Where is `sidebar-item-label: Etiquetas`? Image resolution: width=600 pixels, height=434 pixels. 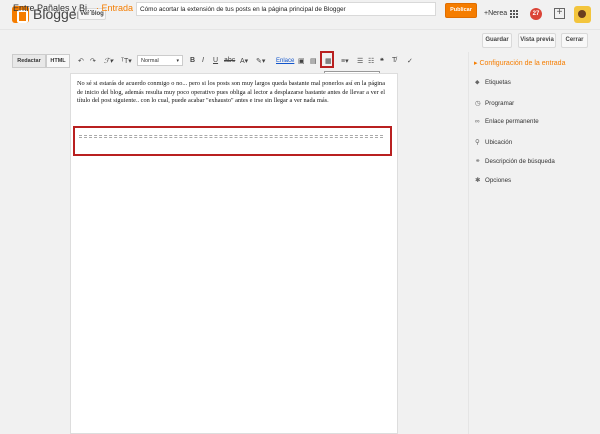
sidebar-item-label: Etiquetas is located at coordinates (498, 82).